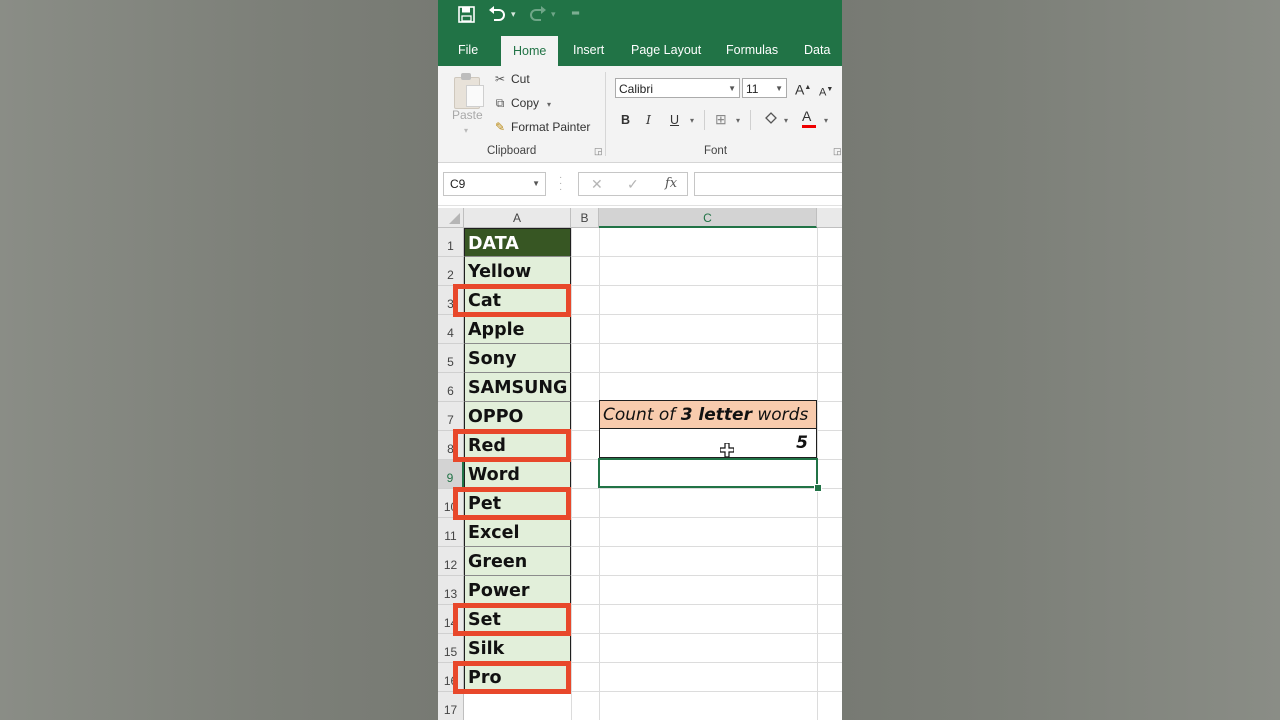  Describe the element at coordinates (721, 119) in the screenshot. I see `borders-icon: ⊞` at that location.